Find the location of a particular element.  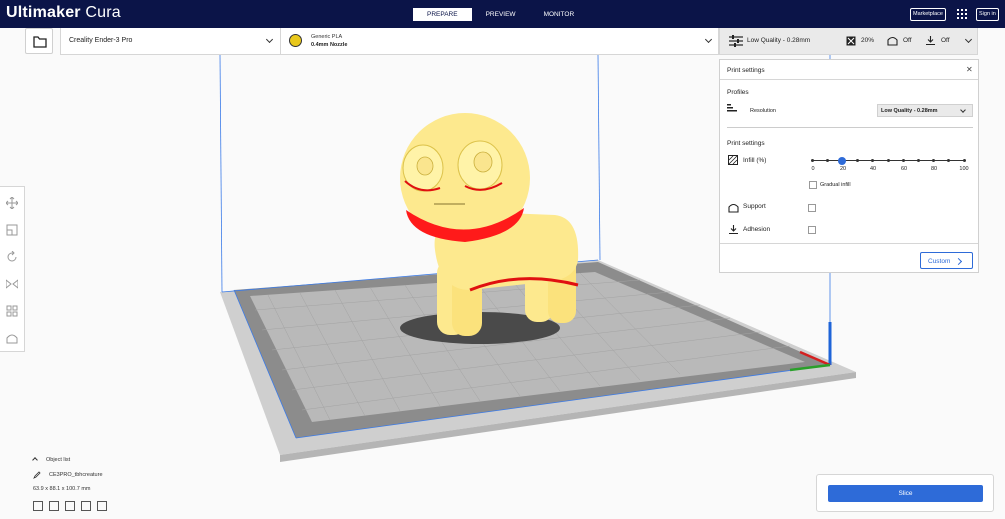

infill-slider is located at coordinates (888, 160).